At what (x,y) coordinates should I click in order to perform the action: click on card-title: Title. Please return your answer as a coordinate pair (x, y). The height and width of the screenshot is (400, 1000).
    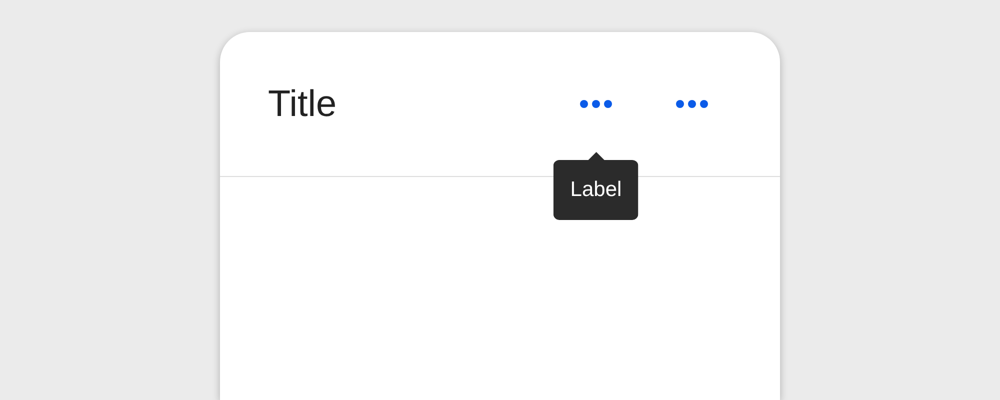
    Looking at the image, I should click on (302, 104).